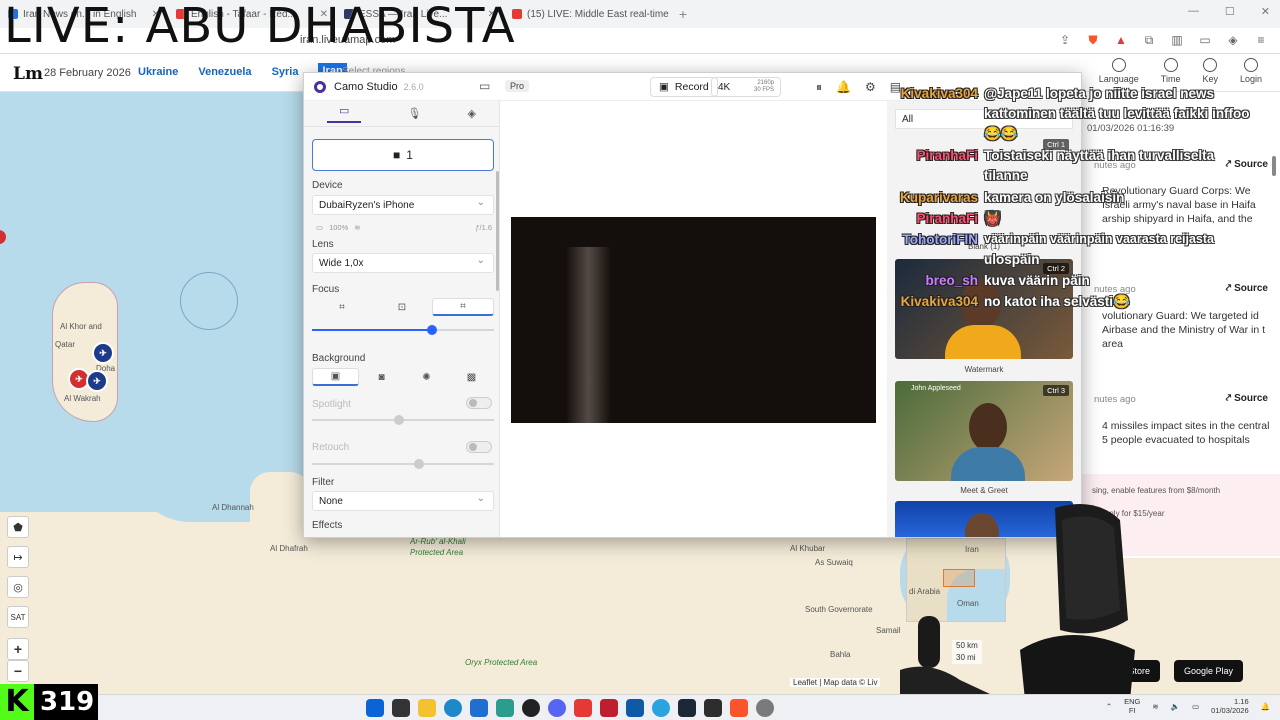 The image size is (1280, 720). I want to click on notification-bell-icon: 🔔, so click(1265, 706).